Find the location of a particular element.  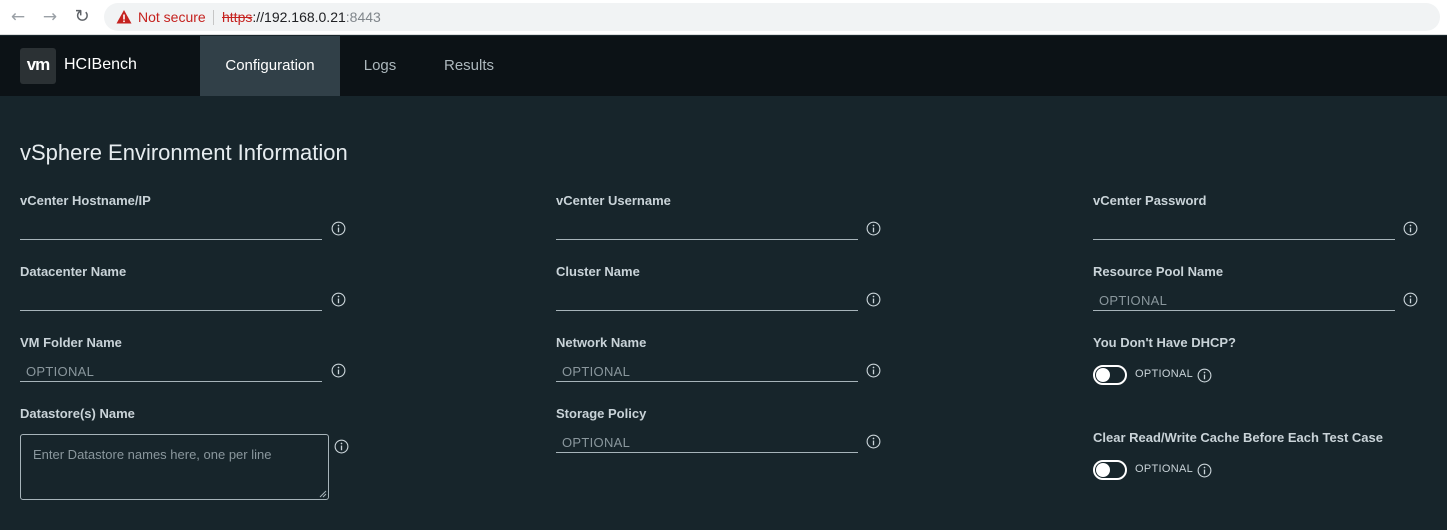

network-name-input: OPTIONAL is located at coordinates (707, 372).